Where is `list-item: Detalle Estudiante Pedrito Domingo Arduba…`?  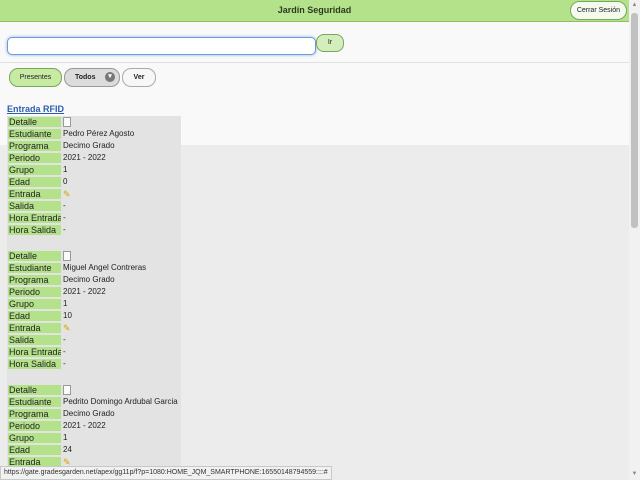 list-item: Detalle Estudiante Pedrito Domingo Arduba… is located at coordinates (94, 426).